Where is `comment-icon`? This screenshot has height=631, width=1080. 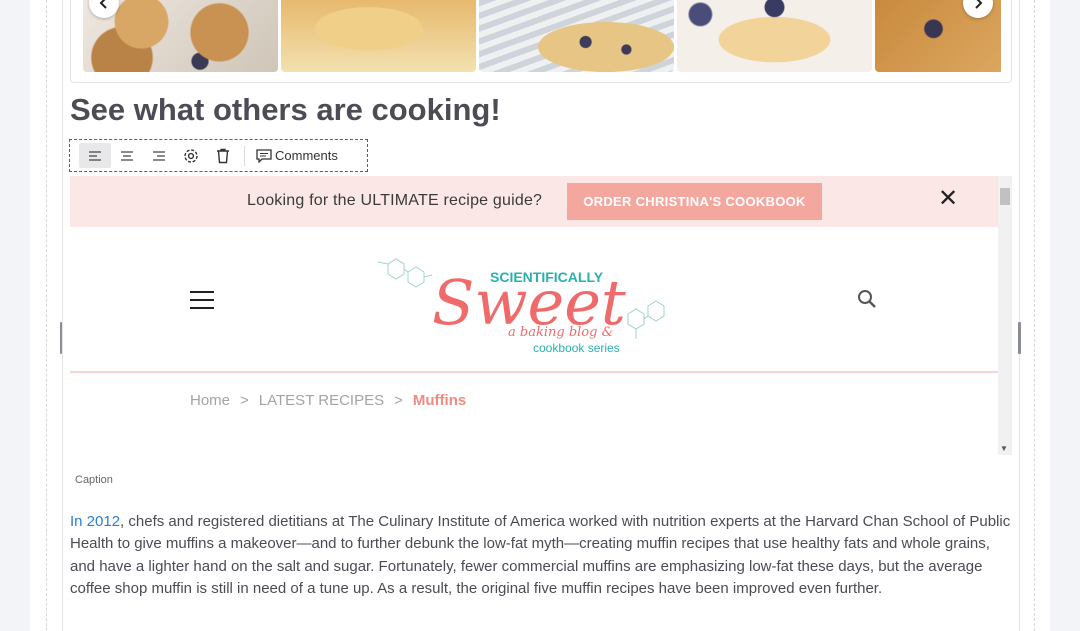 comment-icon is located at coordinates (264, 155).